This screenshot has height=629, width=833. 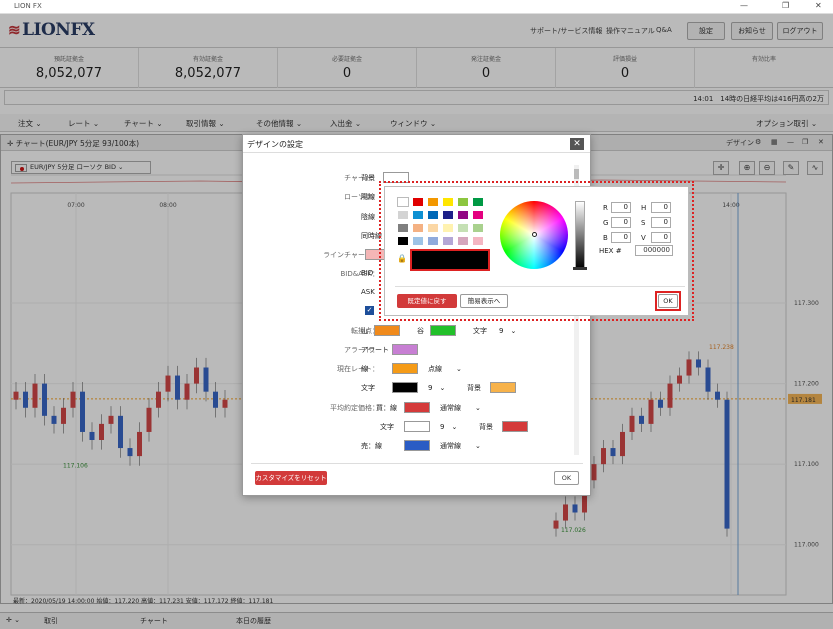 I want to click on restore-default-button: 既定値に戻す, so click(x=427, y=301).